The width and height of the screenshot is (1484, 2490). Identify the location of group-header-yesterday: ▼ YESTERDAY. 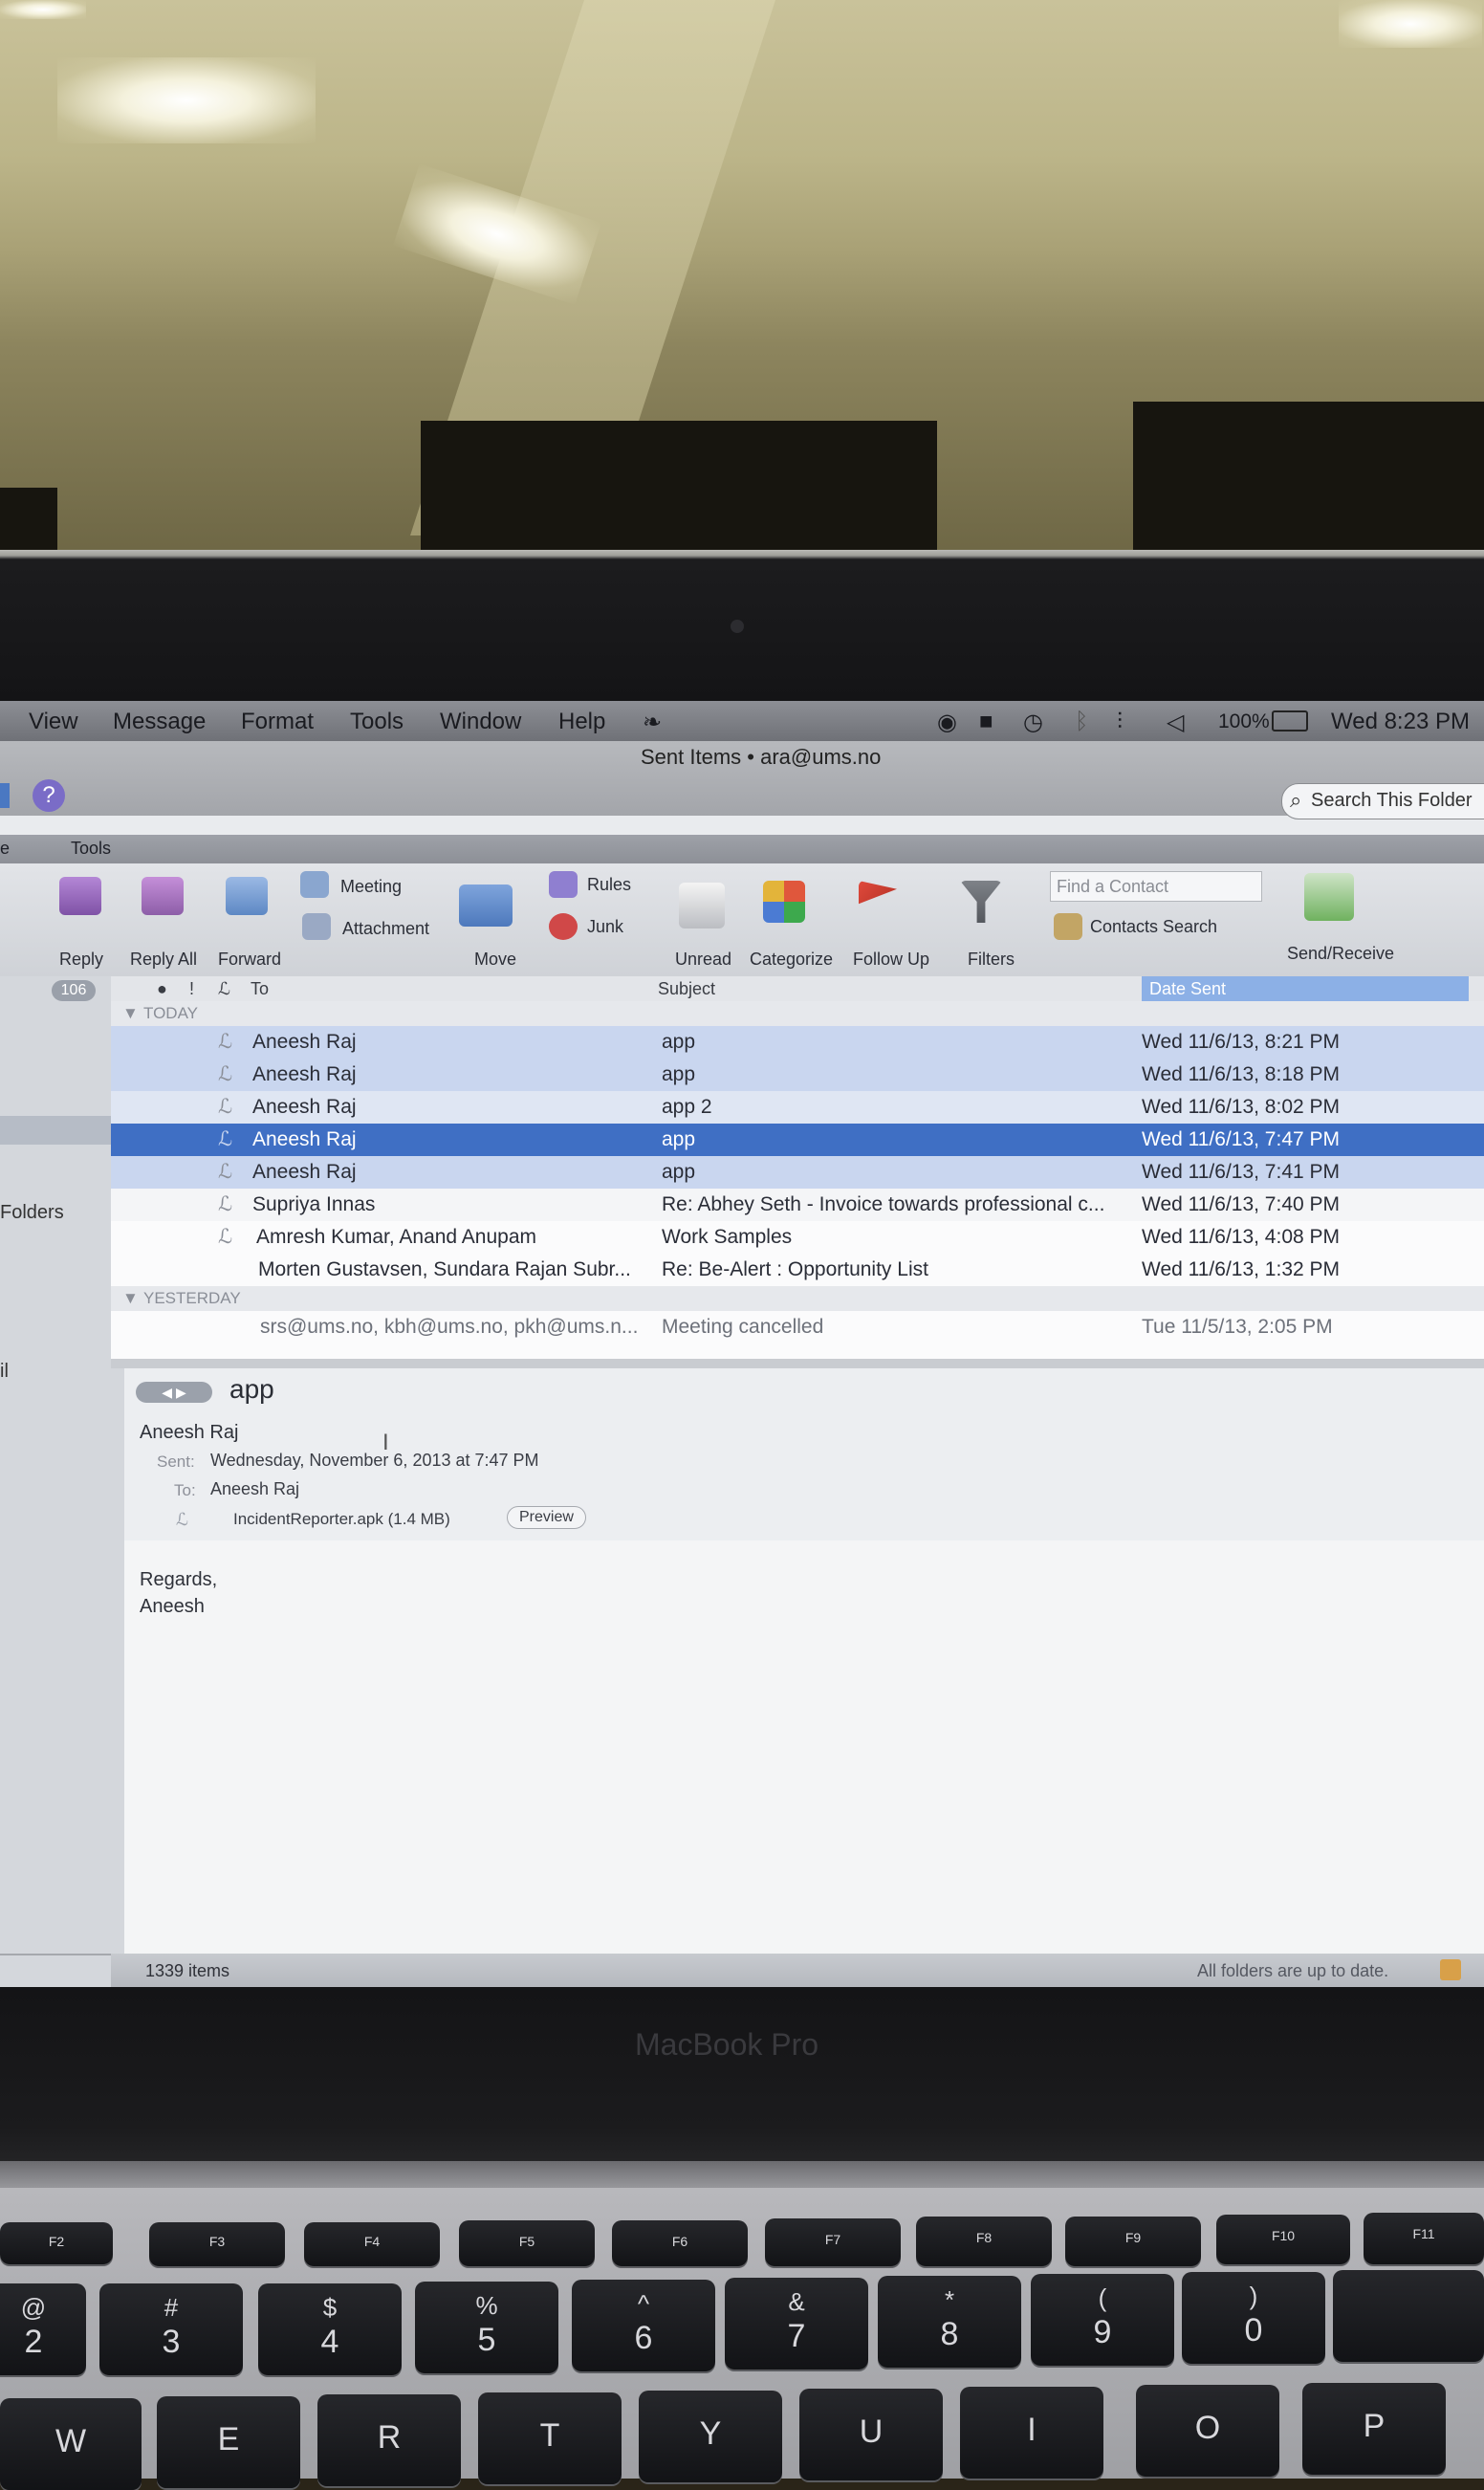
(798, 1298).